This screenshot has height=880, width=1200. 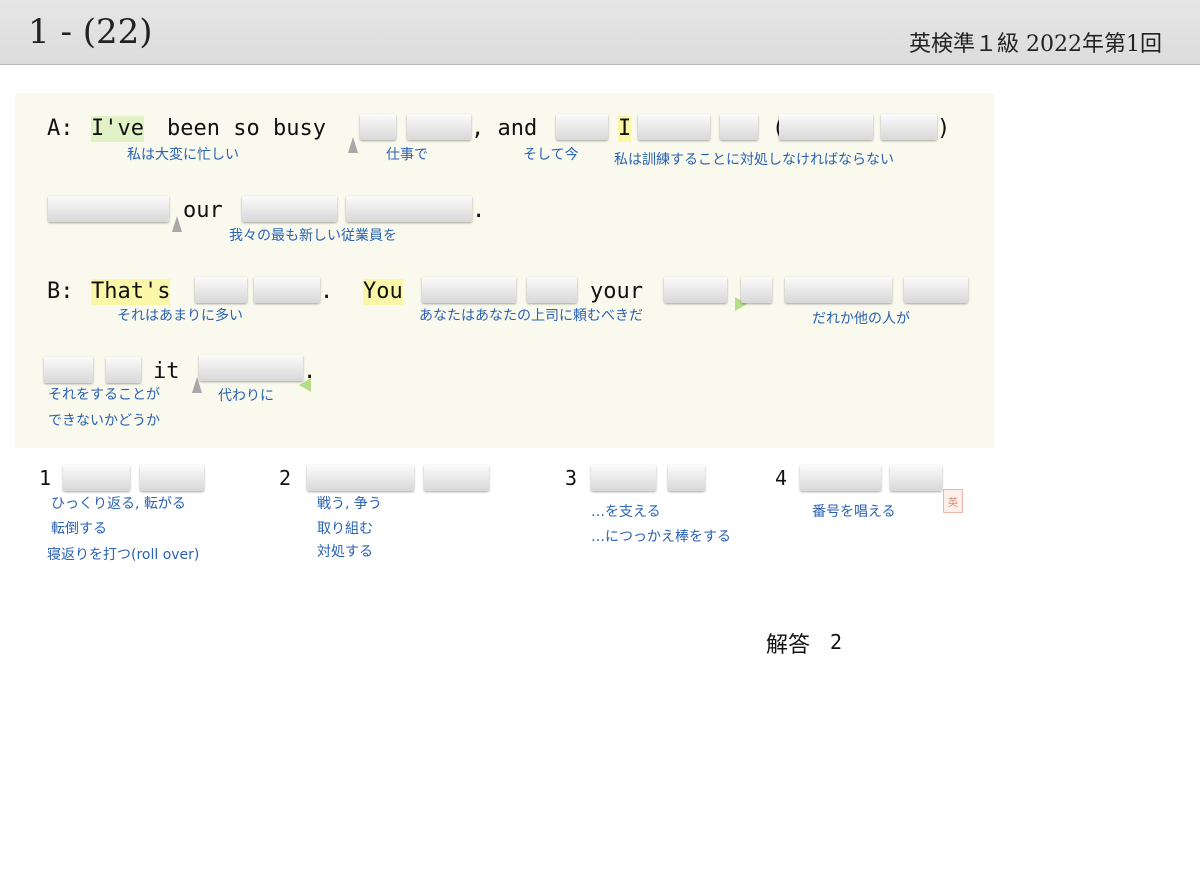 I want to click on b-period-1: ., so click(x=327, y=291).